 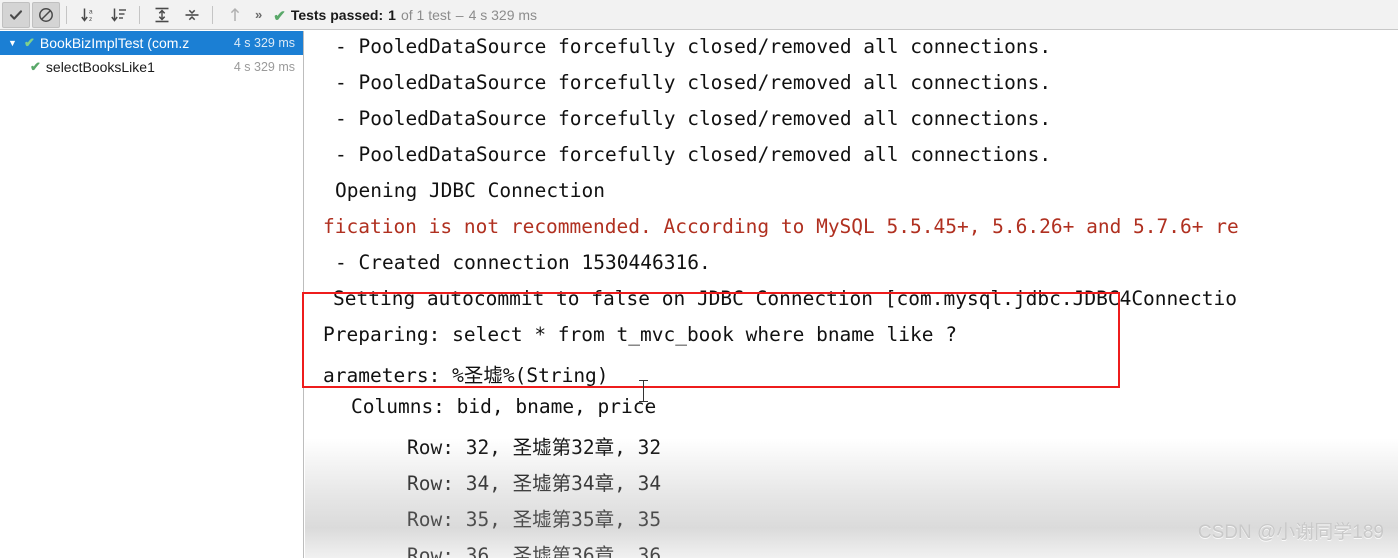 I want to click on console-line: Row: 32, 圣墟第32章, 32, so click(x=534, y=447).